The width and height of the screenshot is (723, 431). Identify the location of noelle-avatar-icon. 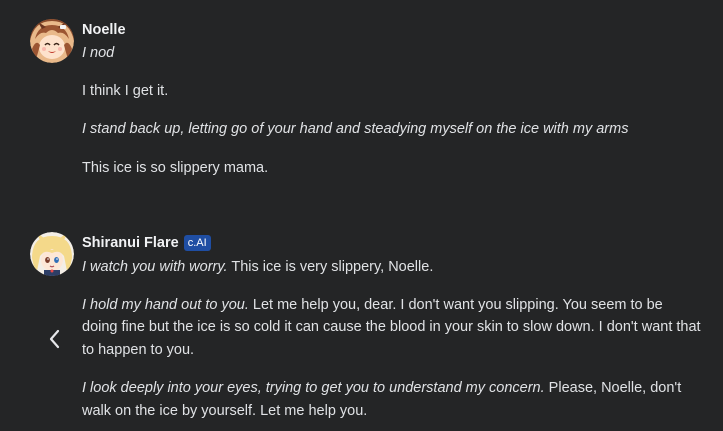
(52, 41).